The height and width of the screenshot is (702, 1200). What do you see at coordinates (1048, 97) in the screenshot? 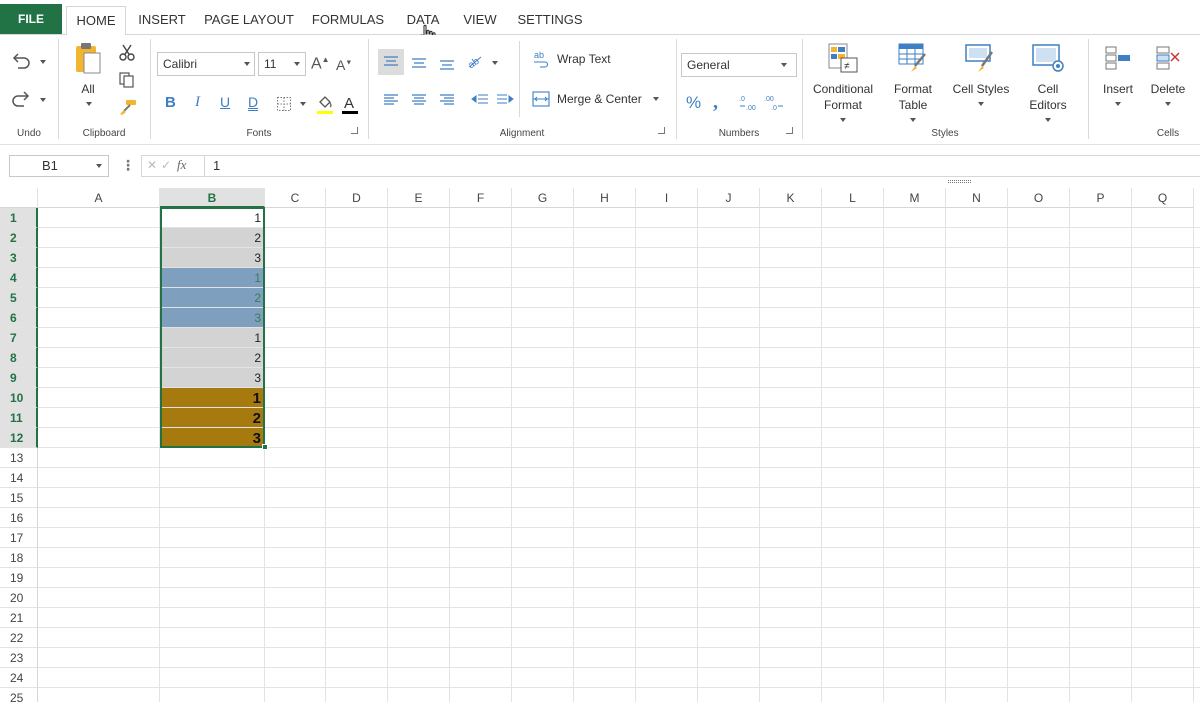
I see `cell-editors-label: Cell Editors` at bounding box center [1048, 97].